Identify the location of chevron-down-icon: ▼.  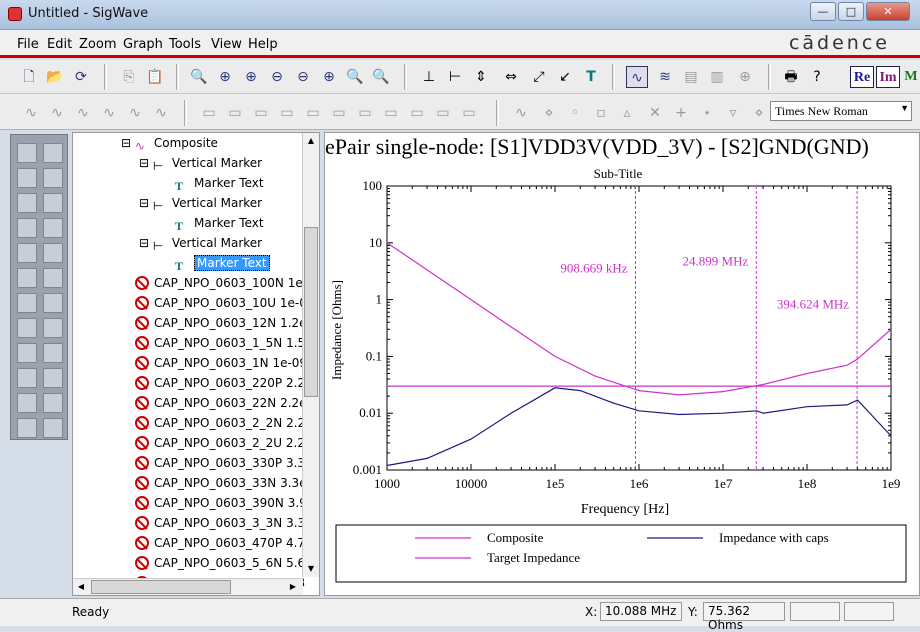
(904, 108).